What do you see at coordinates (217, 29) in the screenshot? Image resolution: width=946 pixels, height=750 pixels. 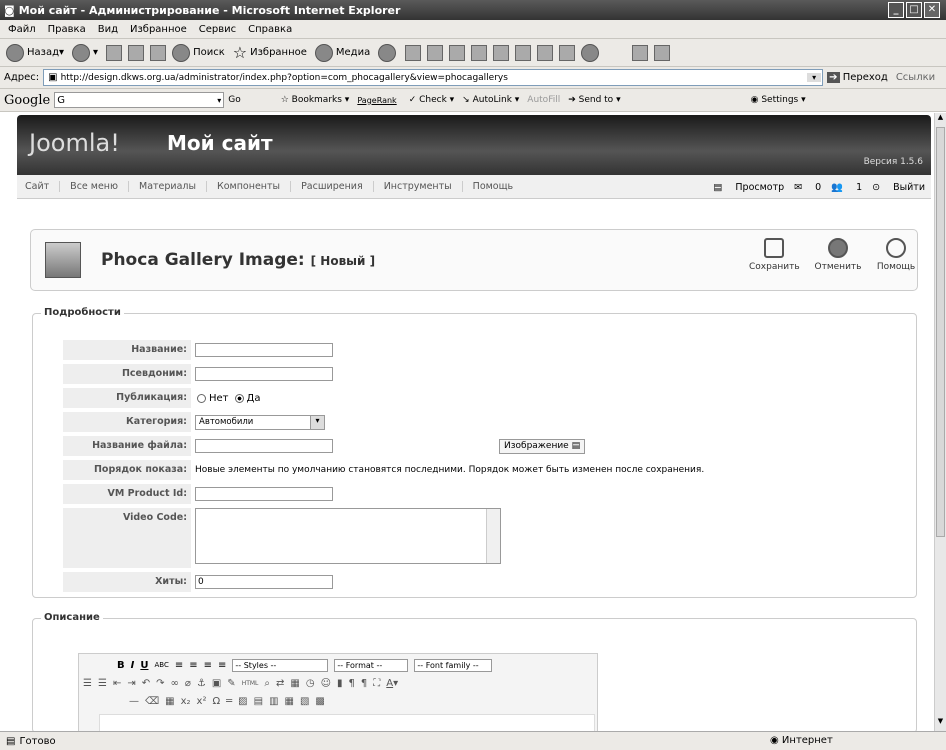 I see `menu-tools: Сервис` at bounding box center [217, 29].